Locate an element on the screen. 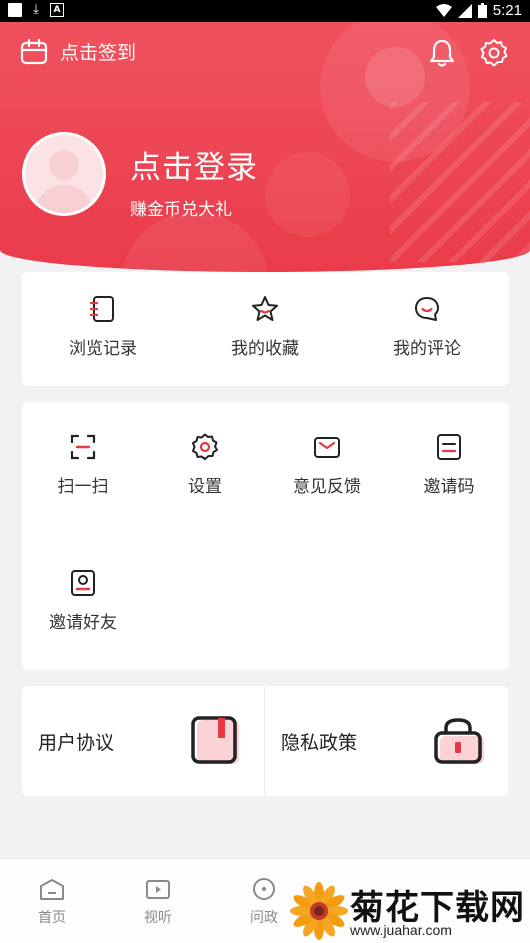 This screenshot has width=530, height=943. checkin-button: 点击签到 is located at coordinates (78, 51).